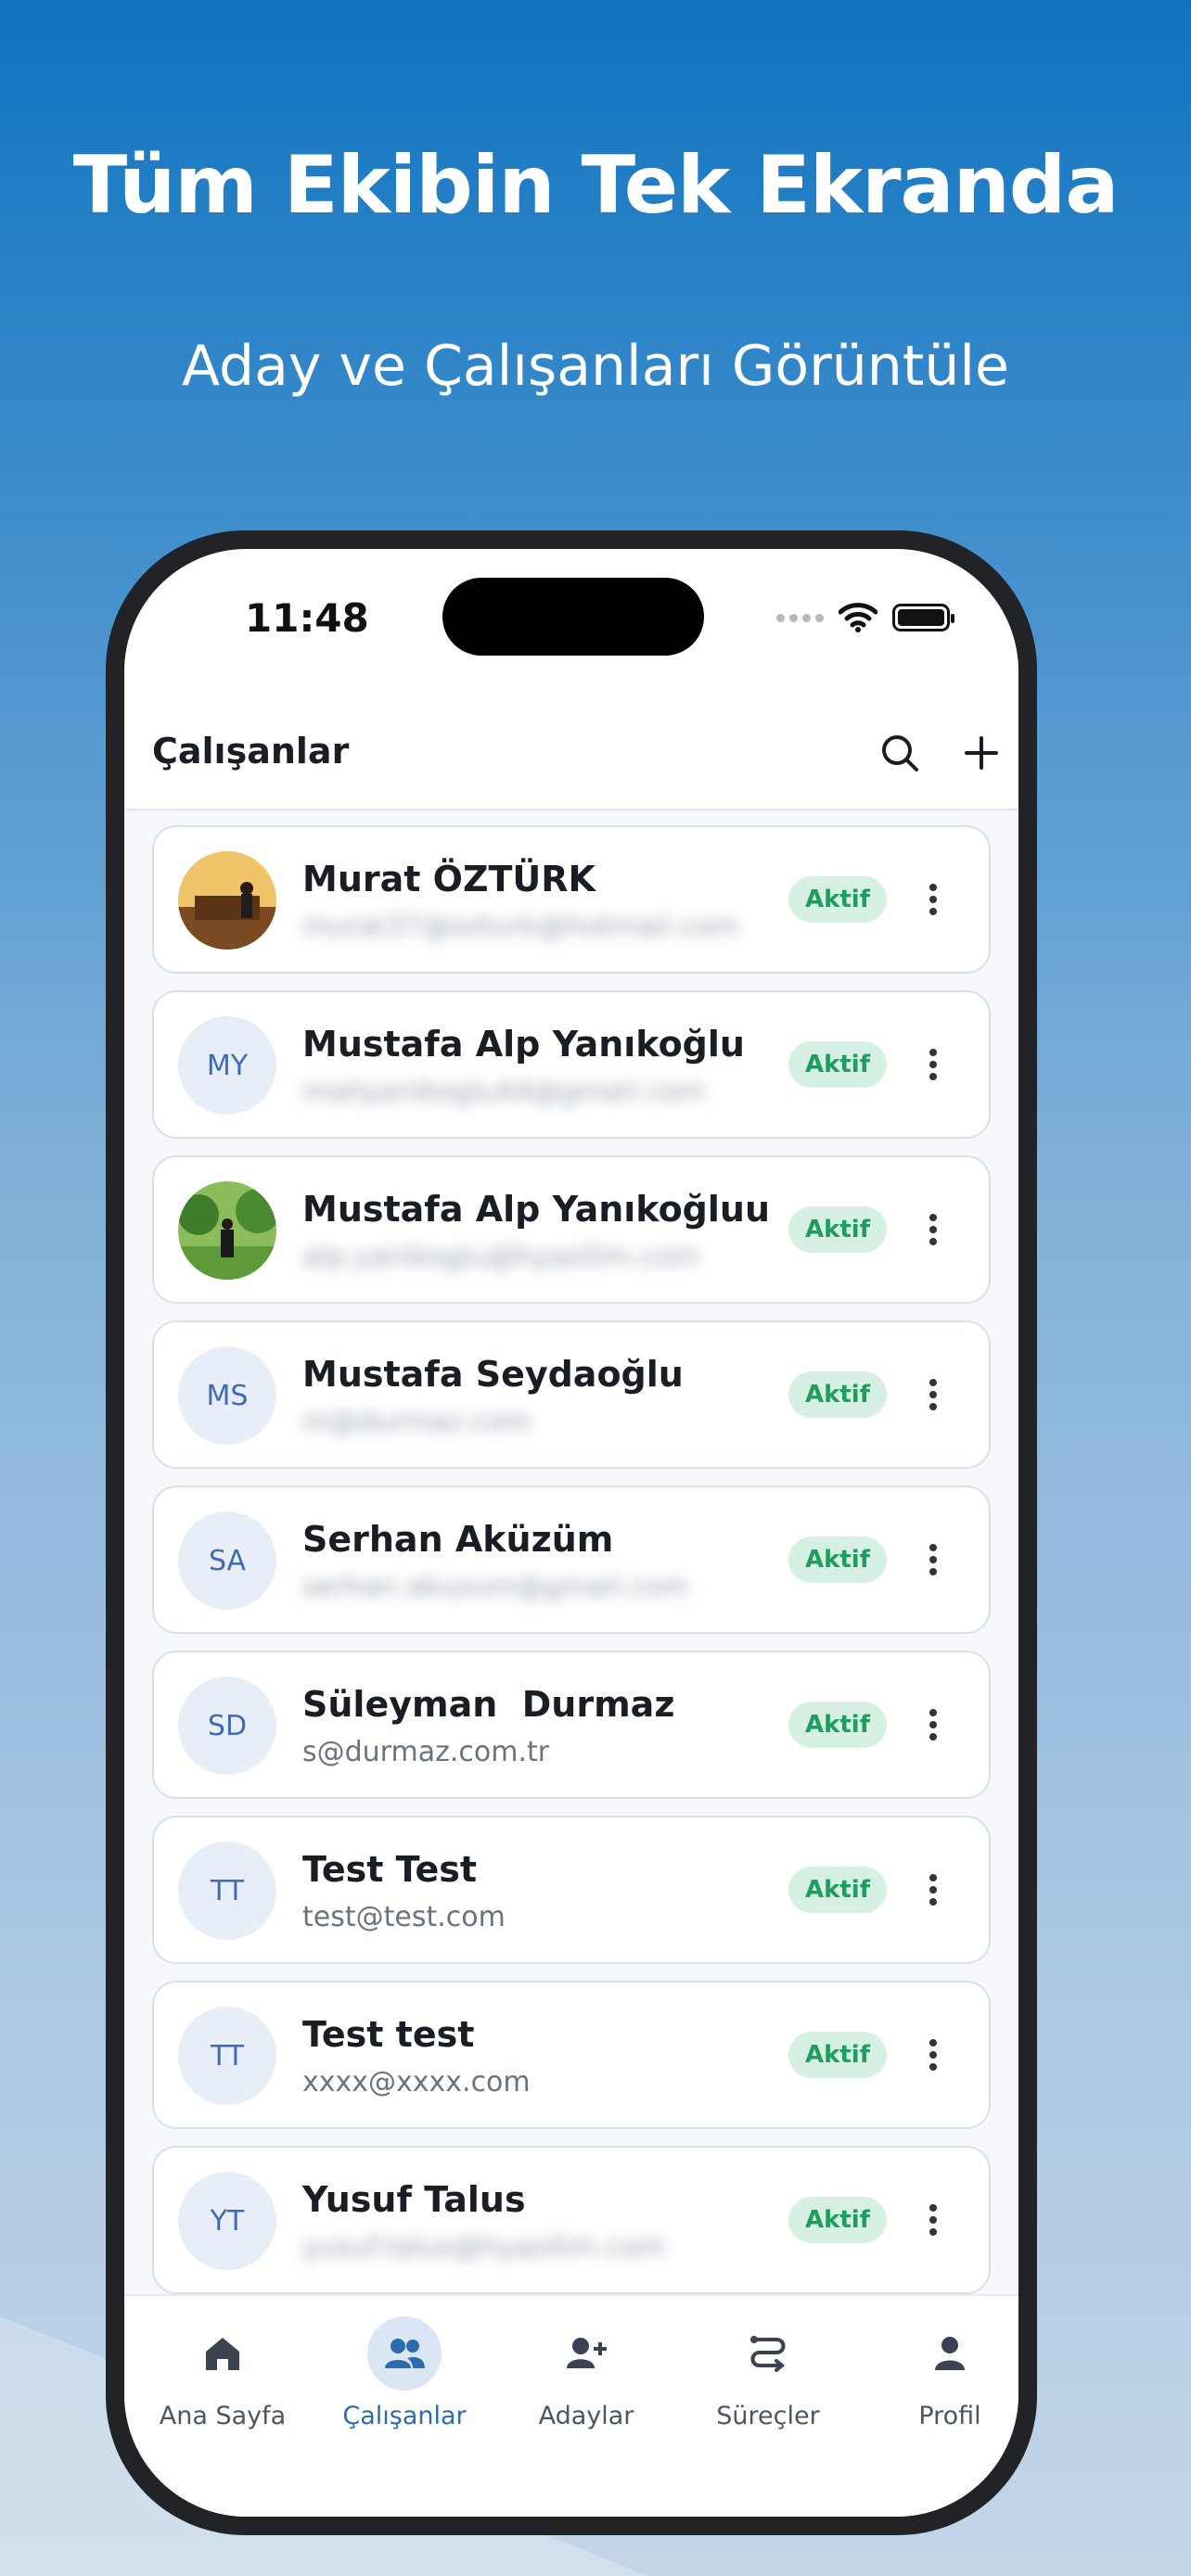 The image size is (1191, 2576). What do you see at coordinates (426, 1752) in the screenshot?
I see `employee-email: s@durmaz.com.tr` at bounding box center [426, 1752].